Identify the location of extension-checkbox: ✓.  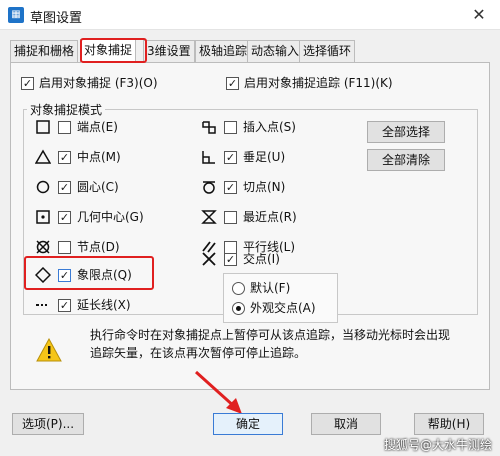
(64, 305).